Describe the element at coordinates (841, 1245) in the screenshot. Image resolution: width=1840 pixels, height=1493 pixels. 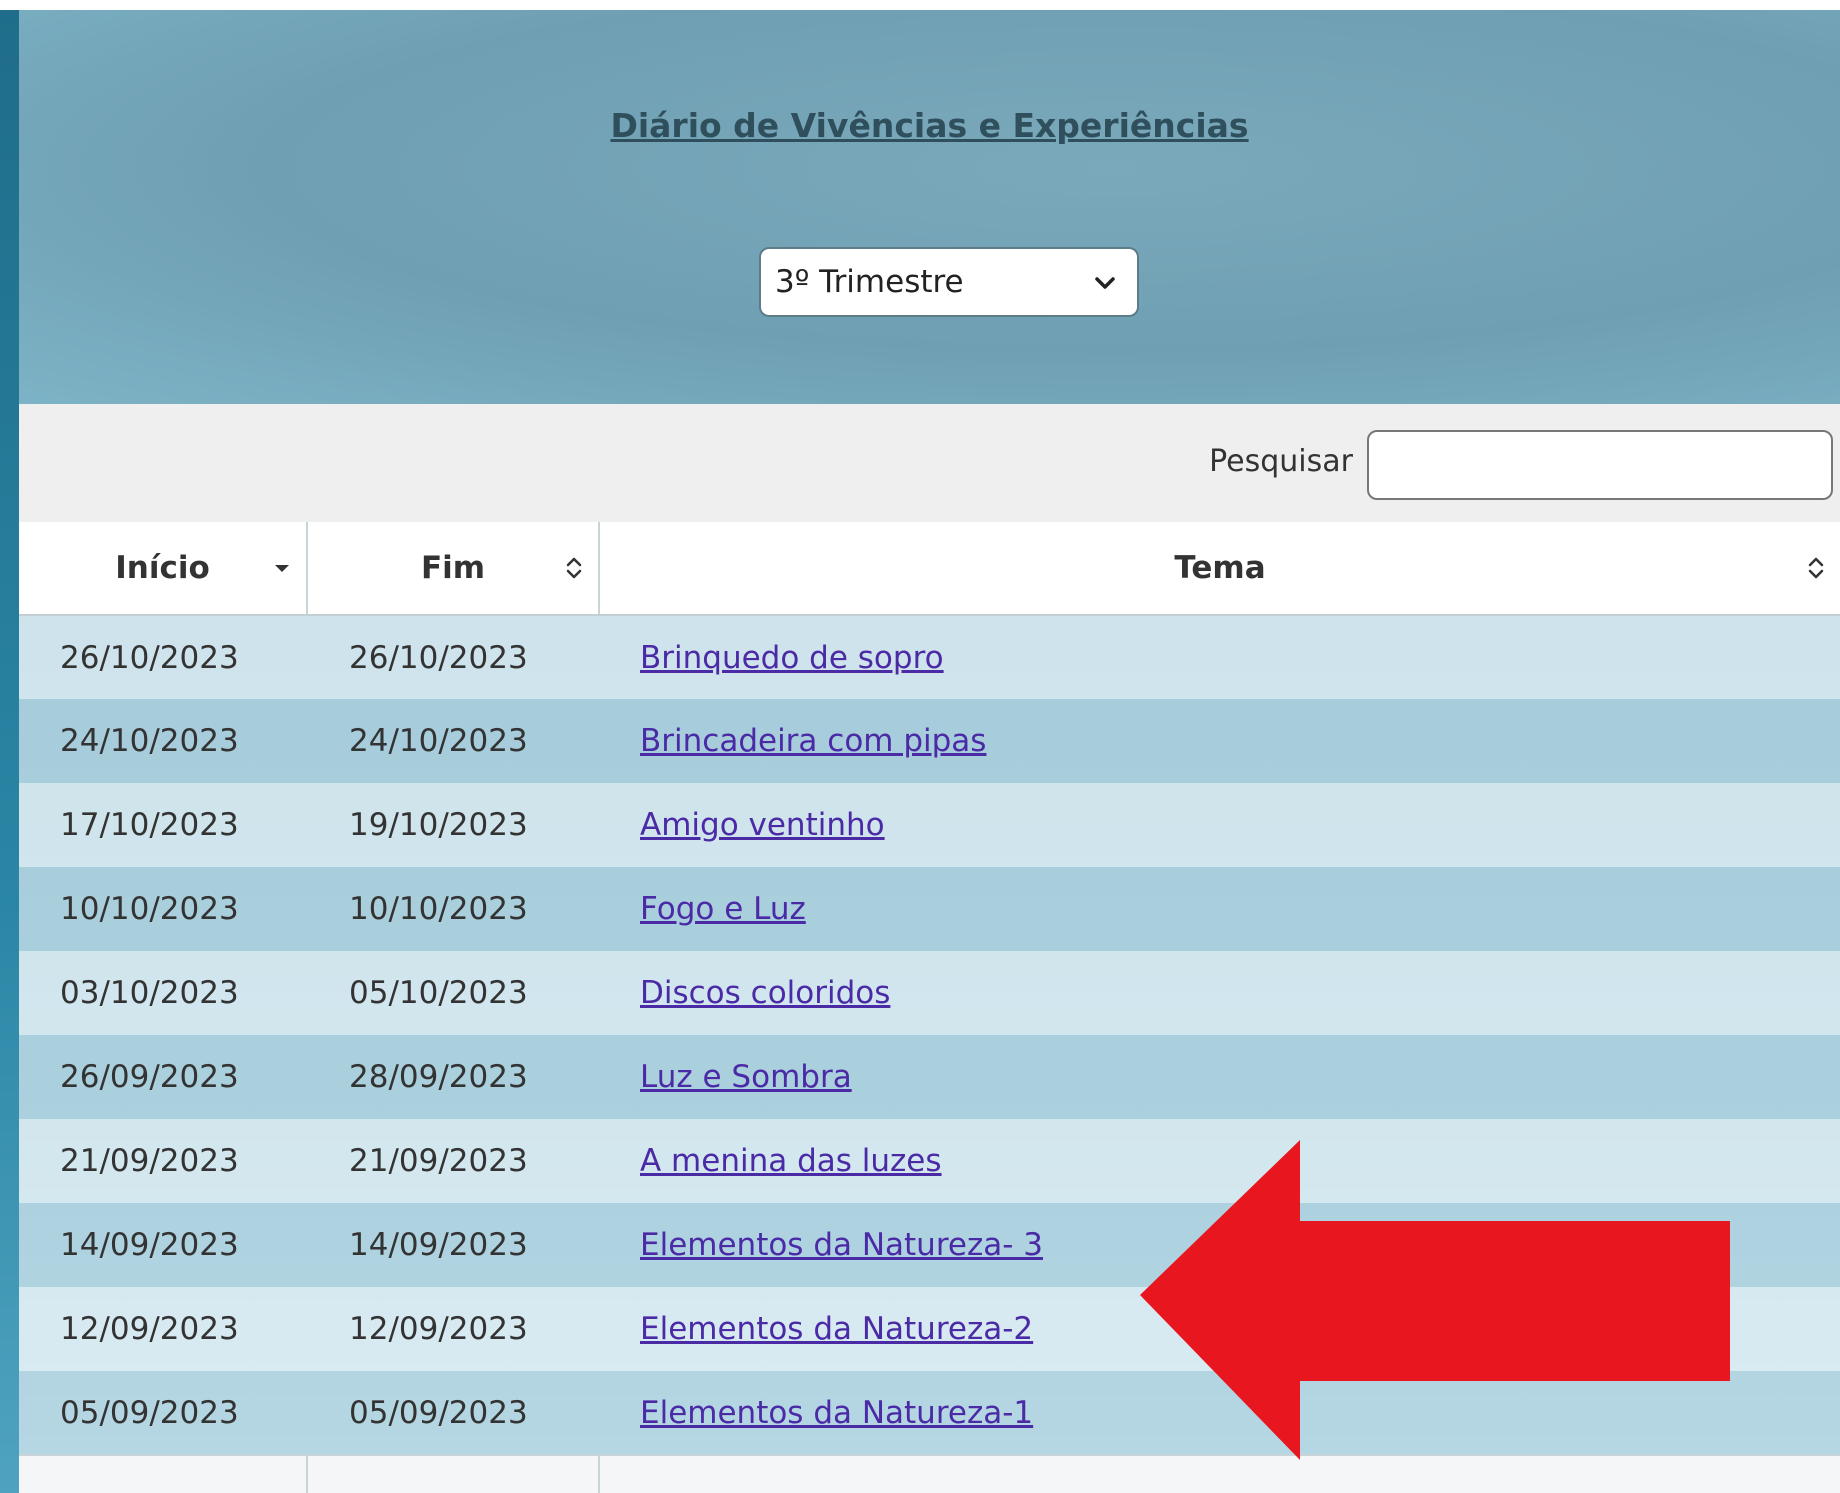
I see `tema-link: Elementos da Natureza- 3` at that location.